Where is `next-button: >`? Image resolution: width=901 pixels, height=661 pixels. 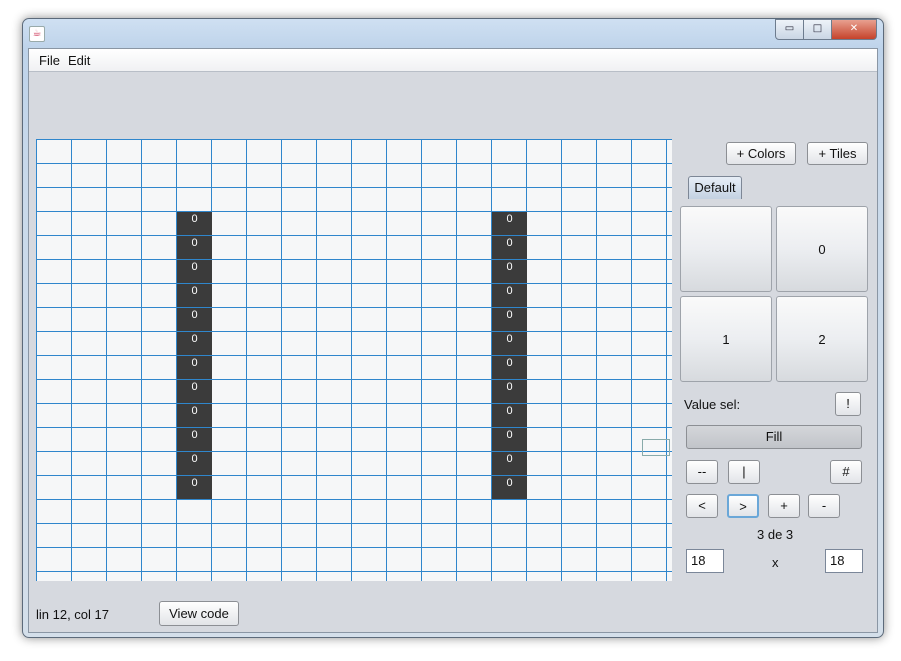 next-button: > is located at coordinates (743, 506).